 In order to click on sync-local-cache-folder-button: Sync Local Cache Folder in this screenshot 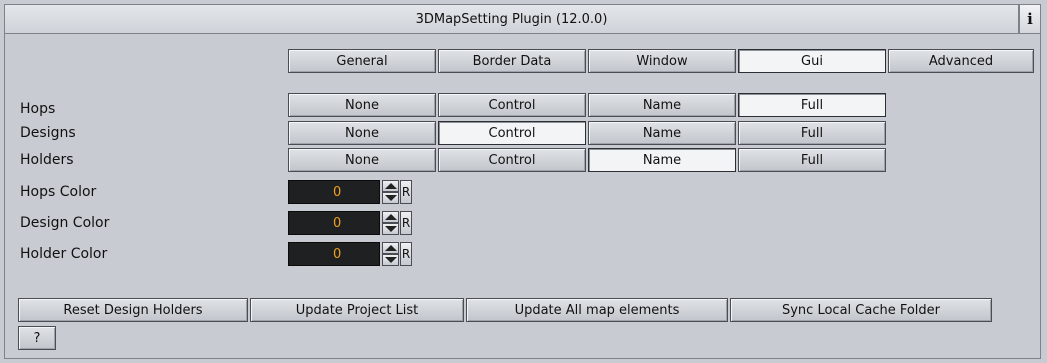, I will do `click(861, 310)`.